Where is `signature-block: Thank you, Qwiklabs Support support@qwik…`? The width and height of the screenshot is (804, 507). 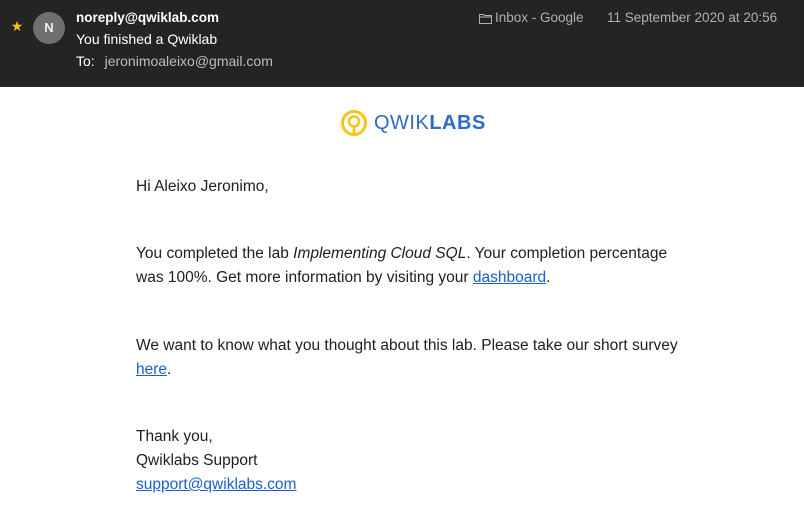 signature-block: Thank you, Qwiklabs Support support@qwik… is located at coordinates (416, 461).